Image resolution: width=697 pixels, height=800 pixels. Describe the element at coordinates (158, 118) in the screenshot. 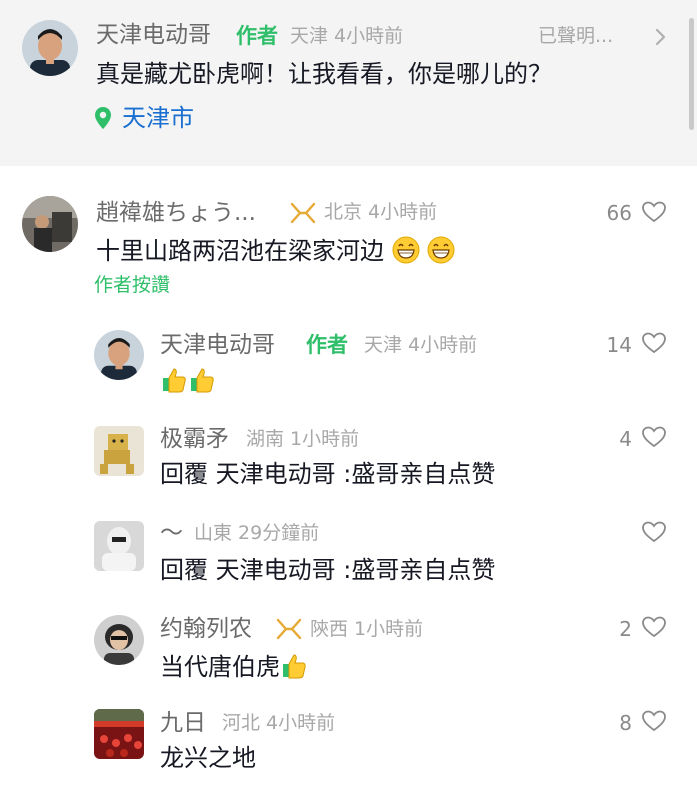

I see `location-text: 天津市` at that location.